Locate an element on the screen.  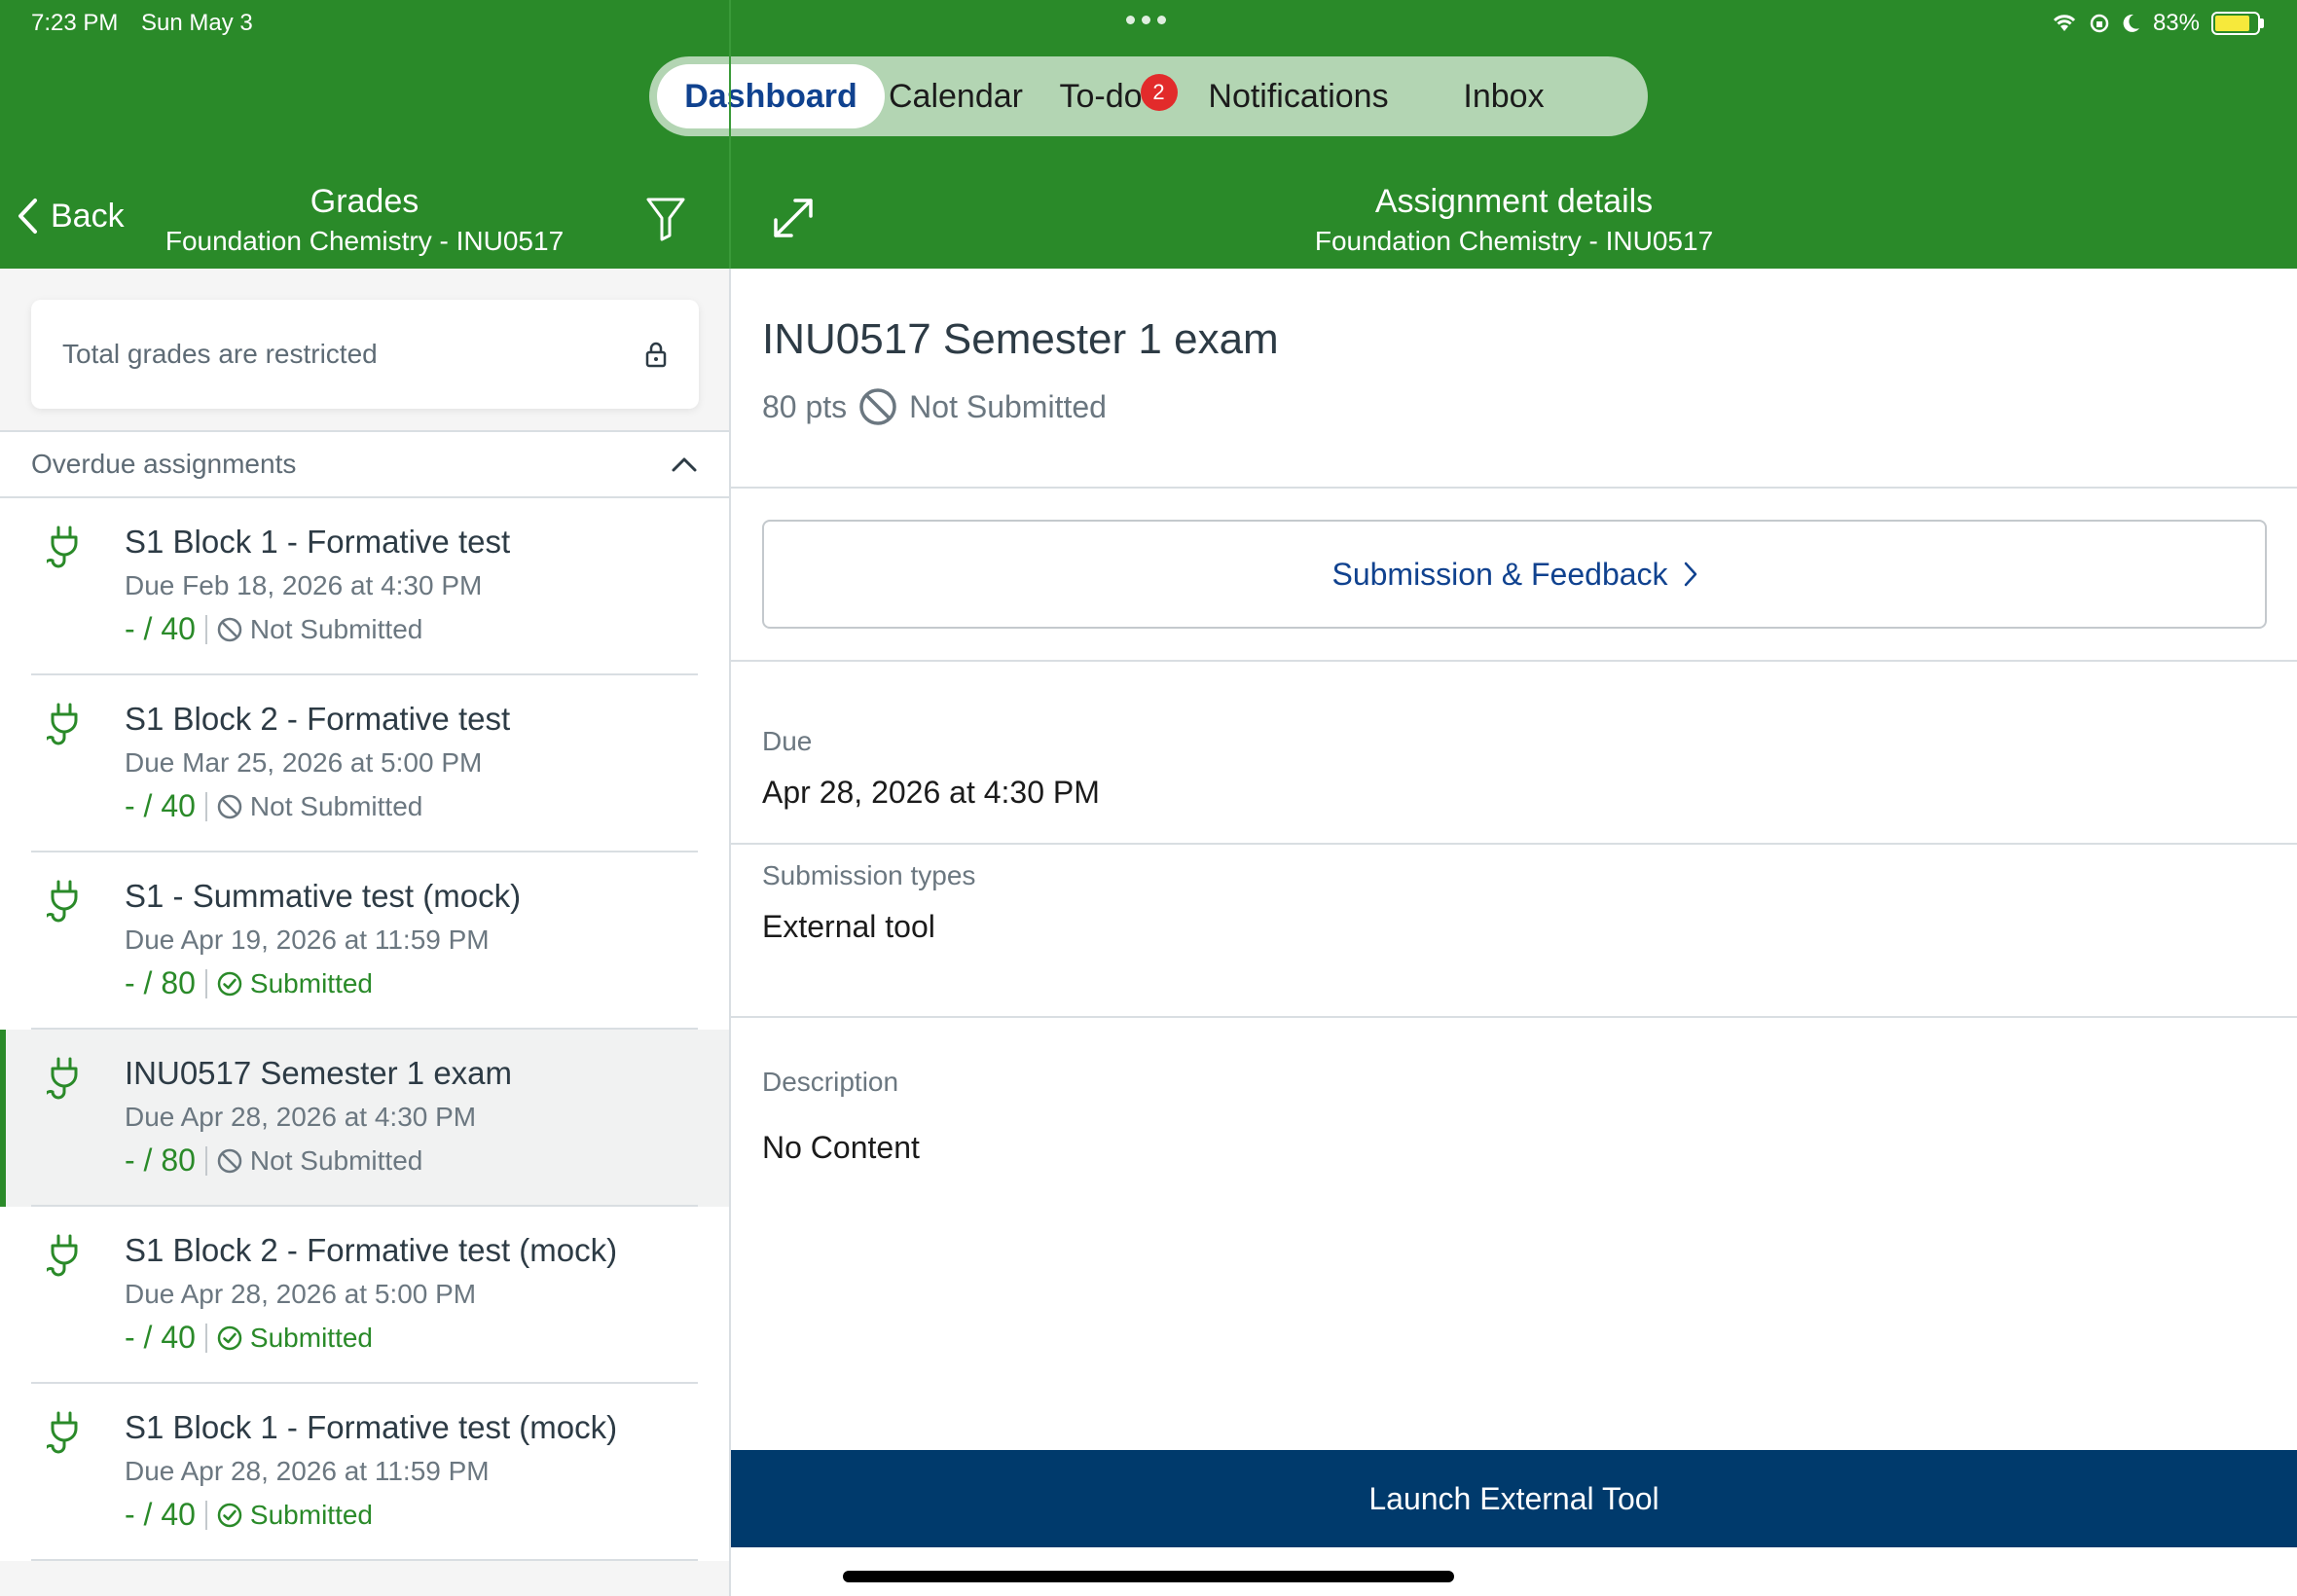
course-subtitle: Foundation Chemistry - INU0517 is located at coordinates (364, 241).